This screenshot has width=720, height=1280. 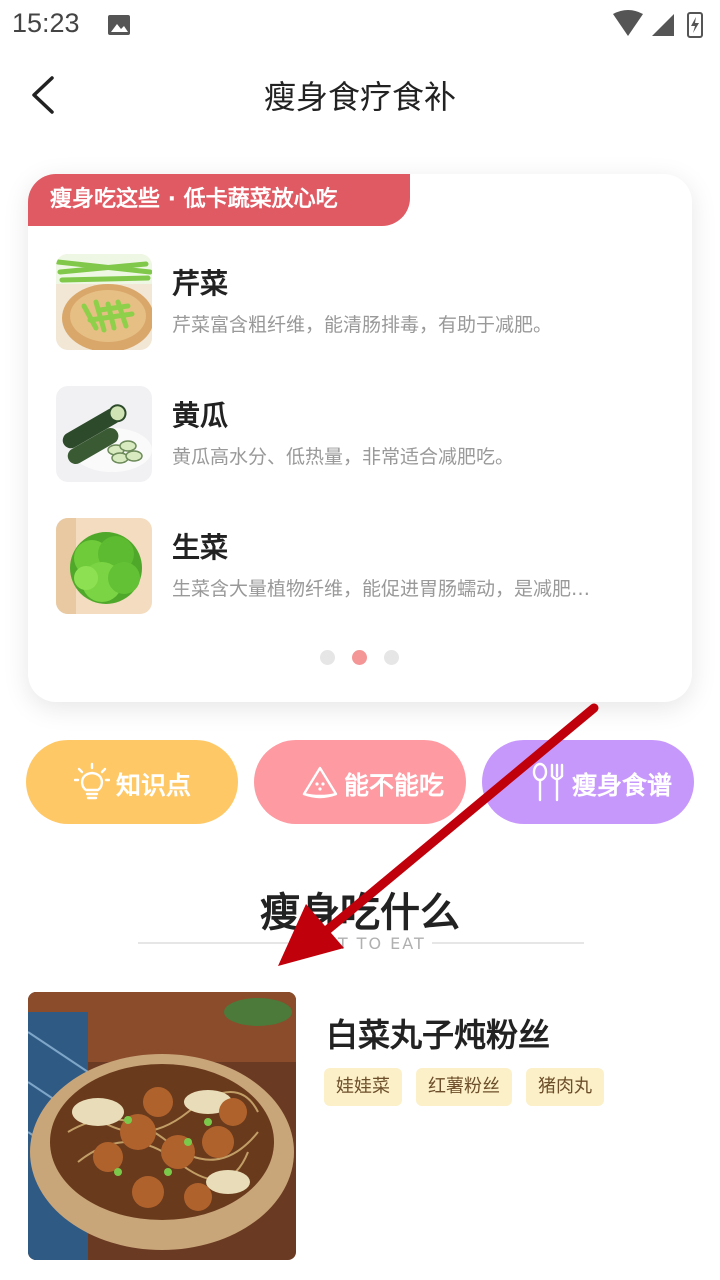 What do you see at coordinates (92, 781) in the screenshot?
I see `lightbulb-icon` at bounding box center [92, 781].